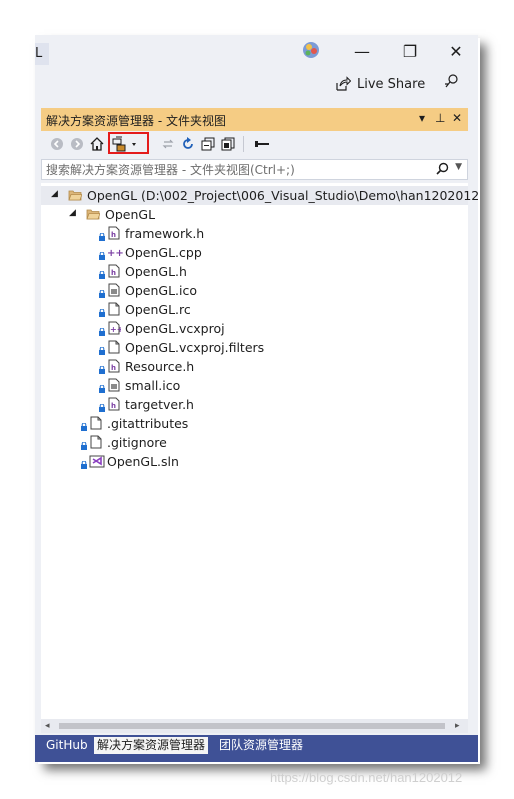 The height and width of the screenshot is (799, 514). I want to click on tree-item-label: Resource.h, so click(160, 366).